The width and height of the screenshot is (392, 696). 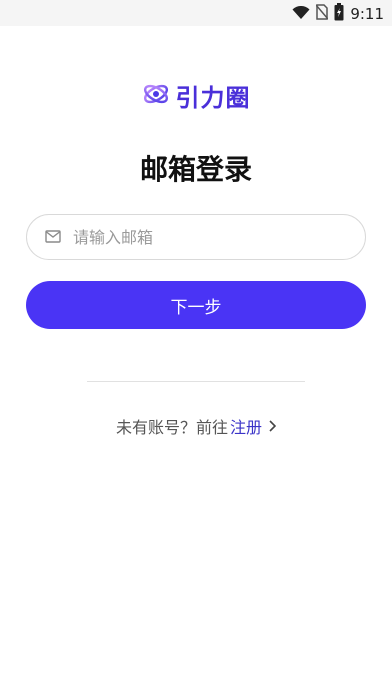 What do you see at coordinates (367, 14) in the screenshot?
I see `status-time: 9:11` at bounding box center [367, 14].